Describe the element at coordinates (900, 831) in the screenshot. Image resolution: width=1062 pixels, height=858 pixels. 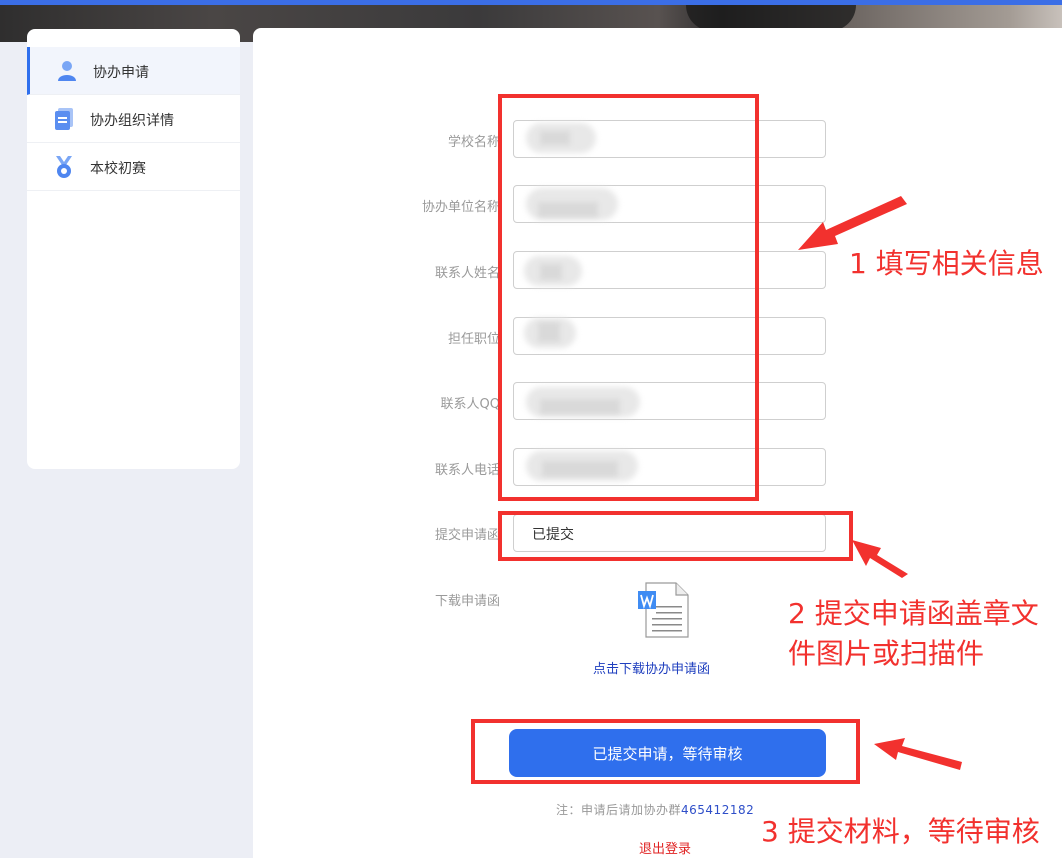
I see `annotation-step3: 3 提交材料，等待审核` at that location.